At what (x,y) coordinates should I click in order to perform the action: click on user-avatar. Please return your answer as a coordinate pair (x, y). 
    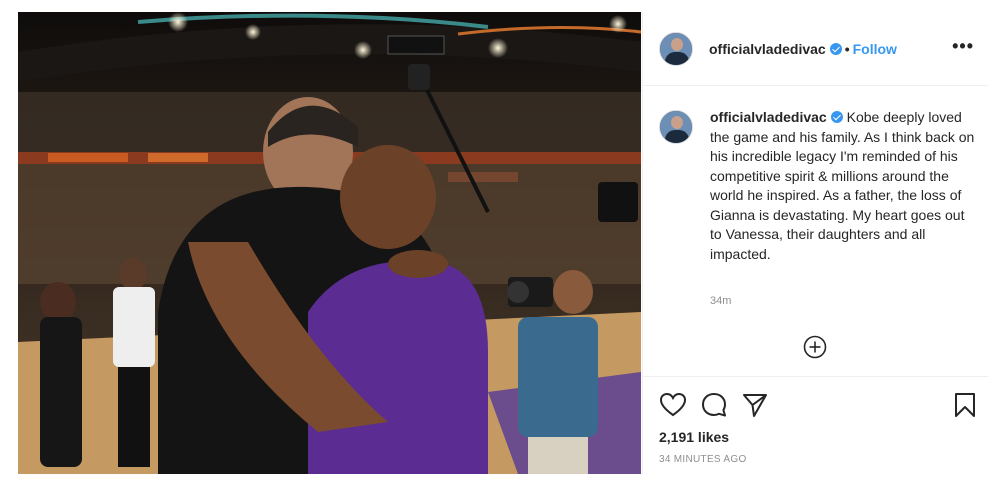
    Looking at the image, I should click on (676, 49).